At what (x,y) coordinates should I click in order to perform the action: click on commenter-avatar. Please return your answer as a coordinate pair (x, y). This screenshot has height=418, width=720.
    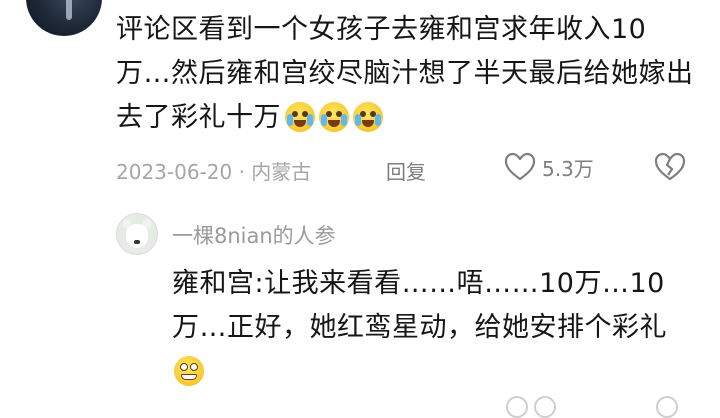
    Looking at the image, I should click on (64, 18).